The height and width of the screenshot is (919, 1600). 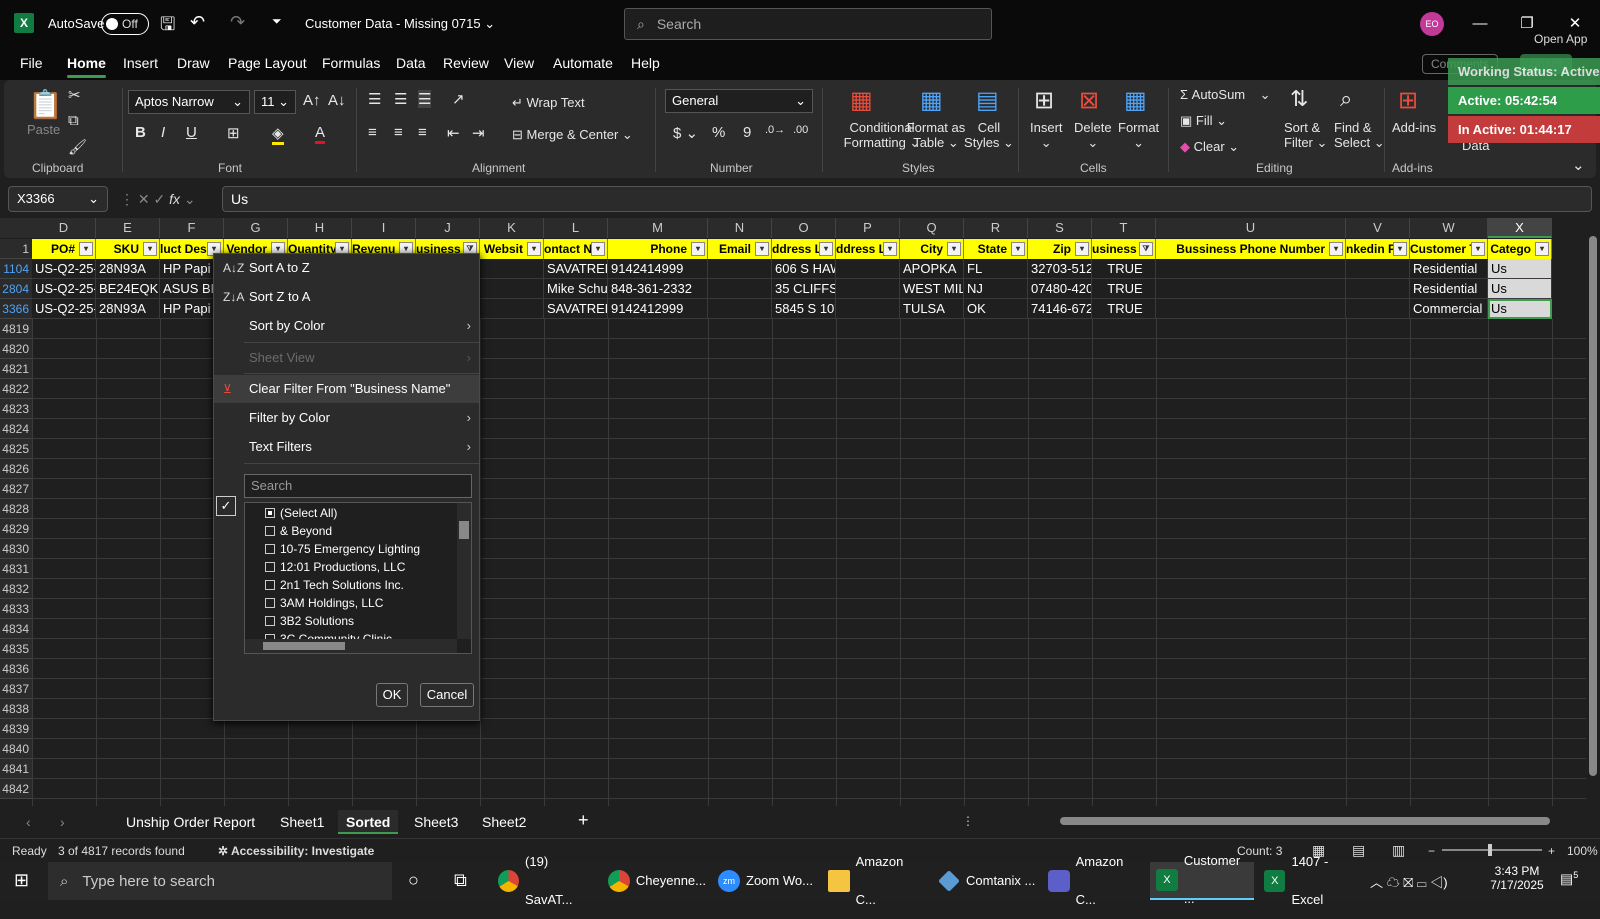 What do you see at coordinates (1449, 249) in the screenshot?
I see `header-cell: Customer T ▾` at bounding box center [1449, 249].